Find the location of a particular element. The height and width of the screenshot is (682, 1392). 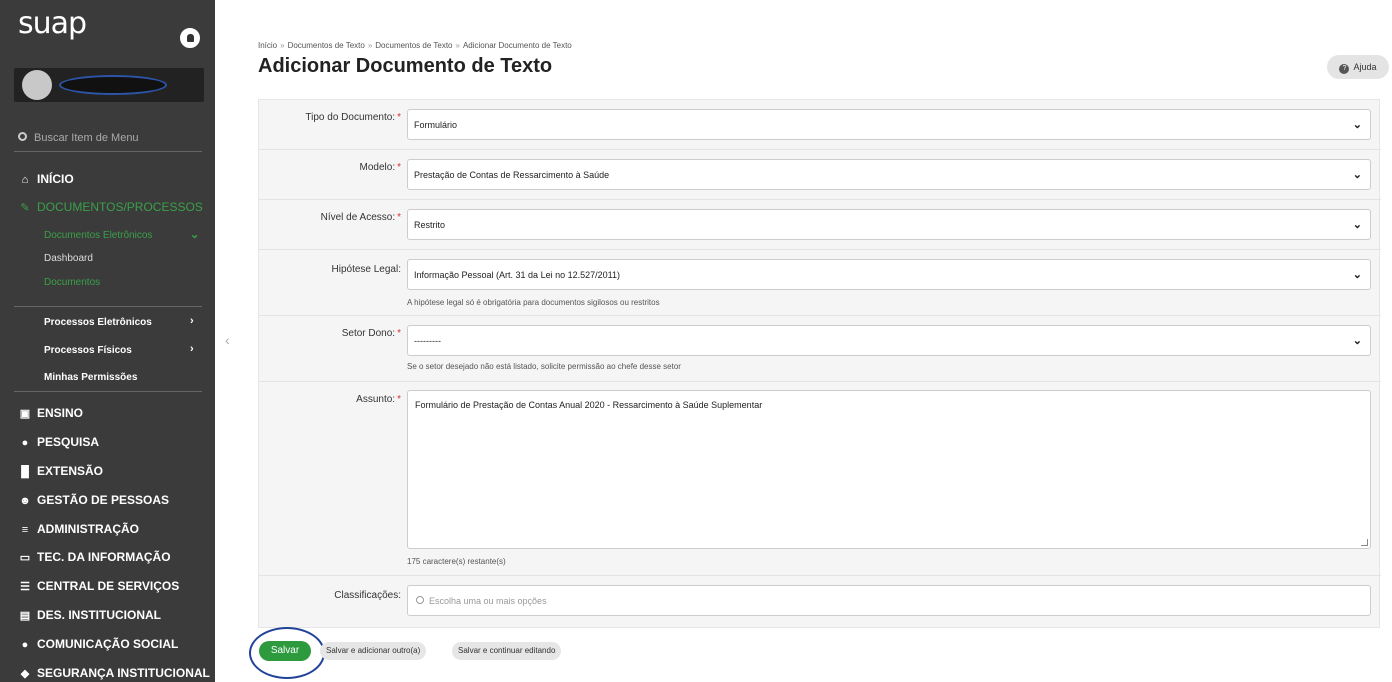

tipo-value: Formulário is located at coordinates (436, 125).